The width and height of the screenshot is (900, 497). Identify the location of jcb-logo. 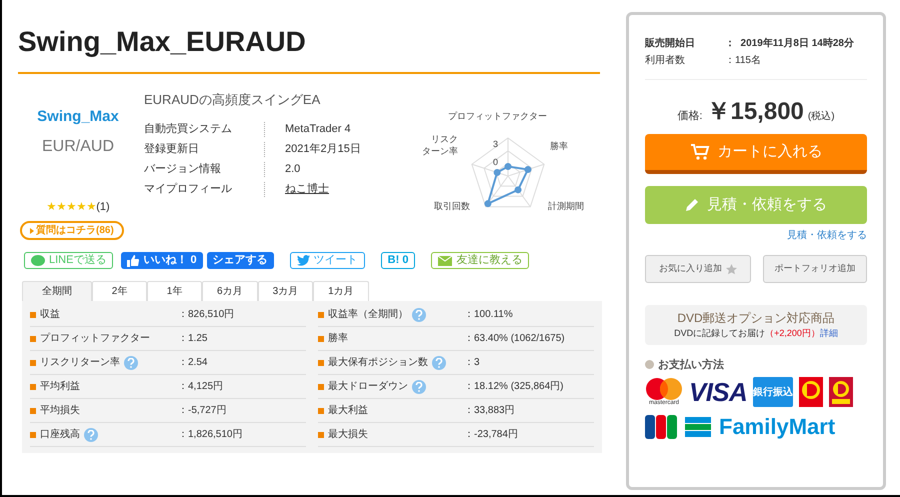
(661, 427).